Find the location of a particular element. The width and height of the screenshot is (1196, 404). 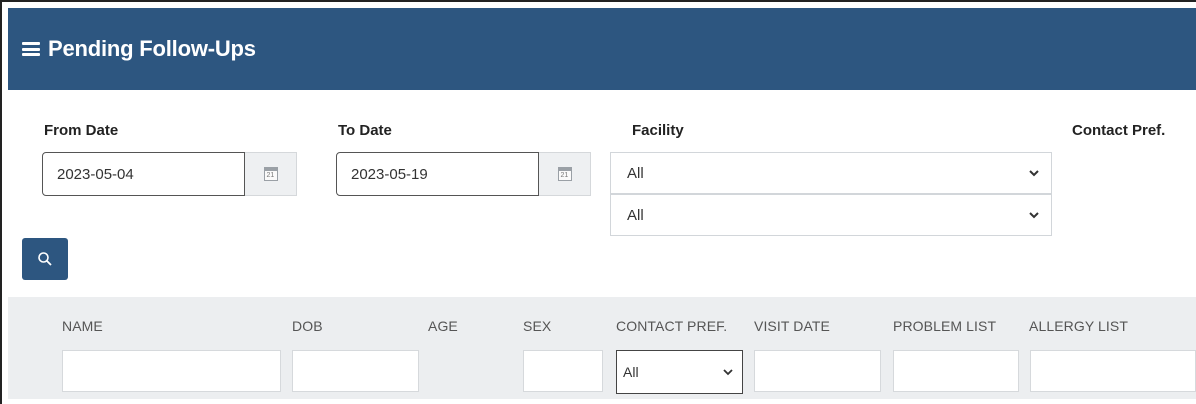

to-date-input: 2023-05-19 is located at coordinates (437, 174).